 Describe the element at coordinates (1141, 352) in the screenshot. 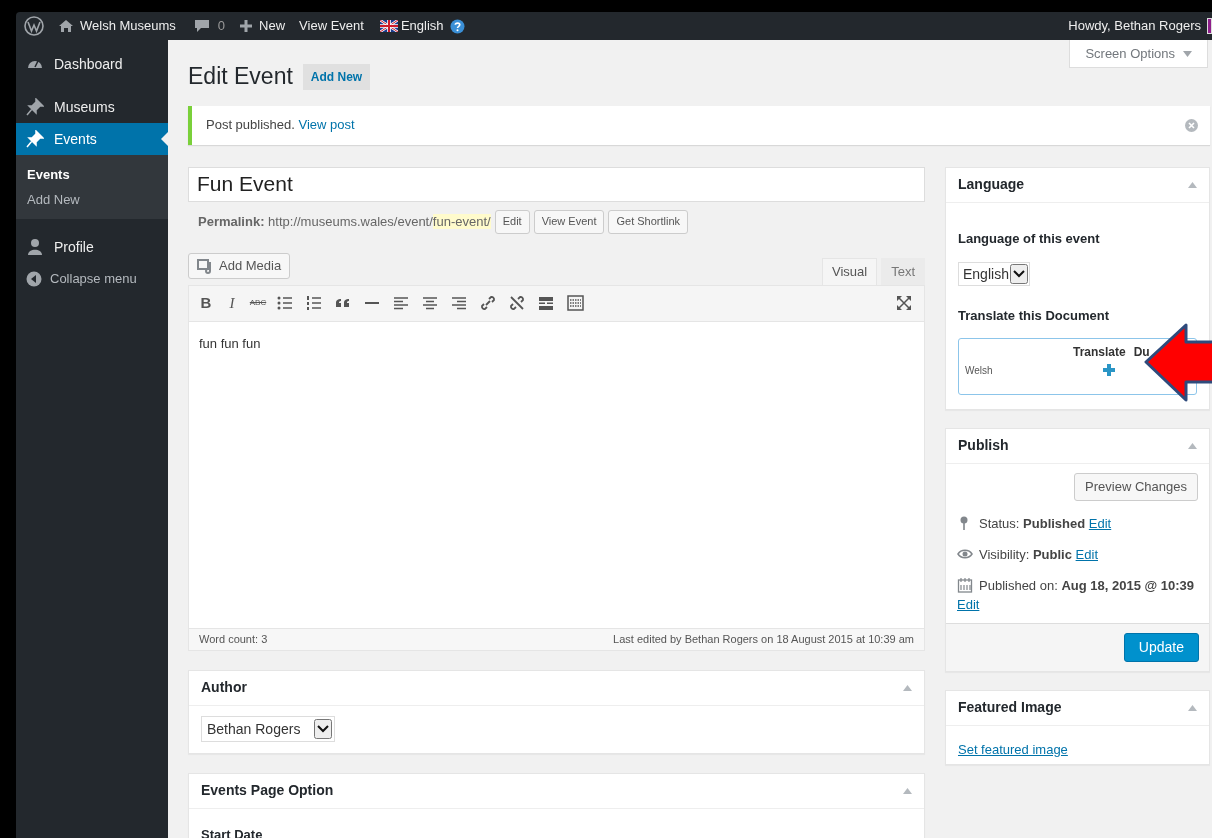

I see `column-header: Du` at that location.